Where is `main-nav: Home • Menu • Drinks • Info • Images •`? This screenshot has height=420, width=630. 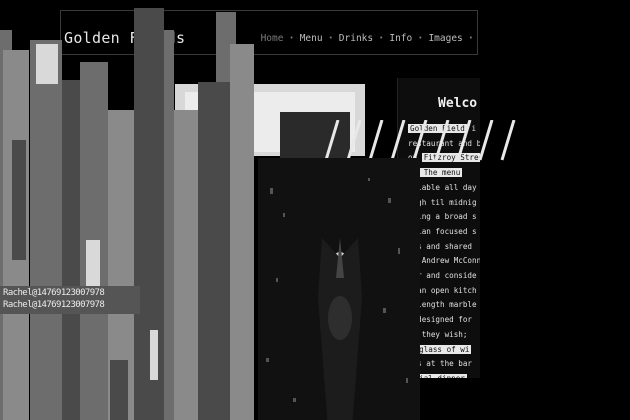 main-nav: Home • Menu • Drinks • Info • Images • is located at coordinates (364, 38).